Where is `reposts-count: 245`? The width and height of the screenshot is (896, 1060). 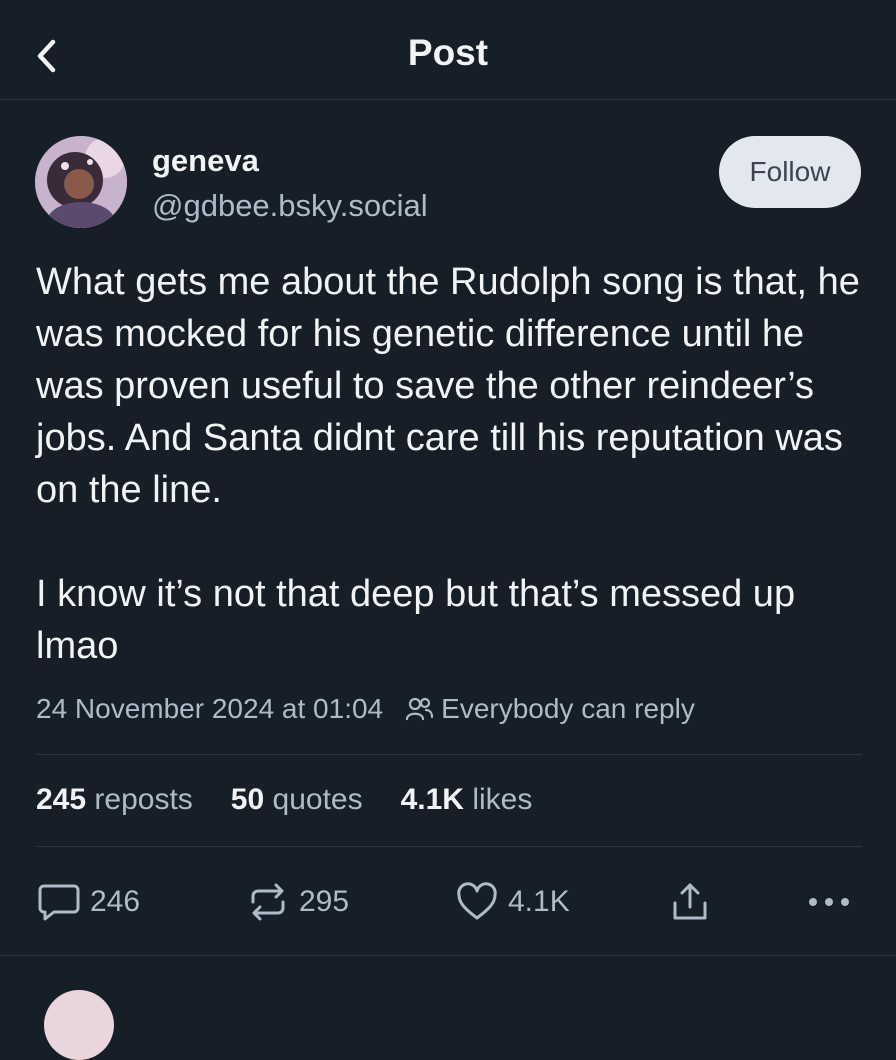 reposts-count: 245 is located at coordinates (61, 799).